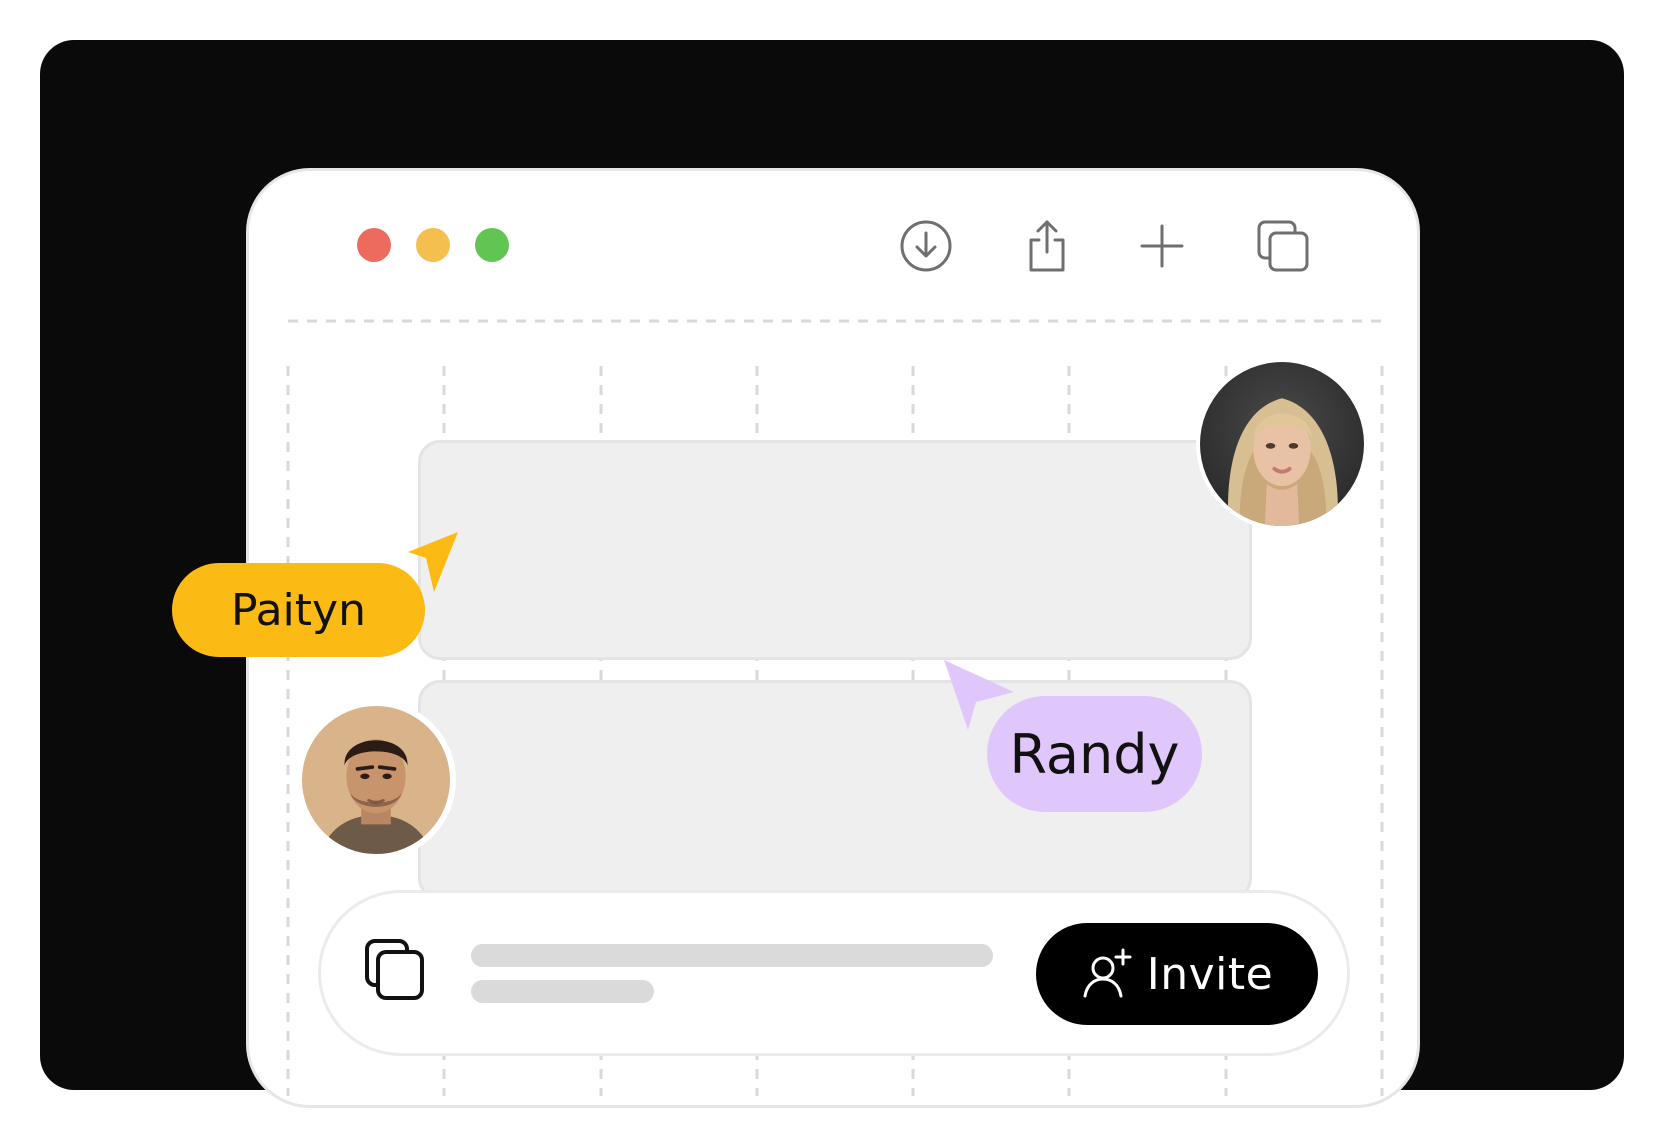 The height and width of the screenshot is (1132, 1664). What do you see at coordinates (1047, 246) in the screenshot?
I see `share-icon` at bounding box center [1047, 246].